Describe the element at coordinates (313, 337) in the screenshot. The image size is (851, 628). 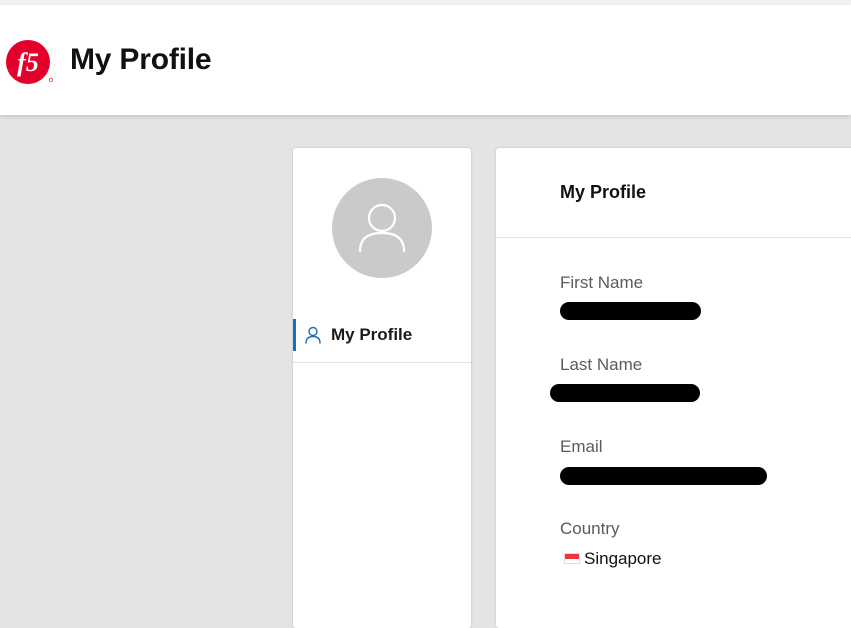
I see `user-icon` at that location.